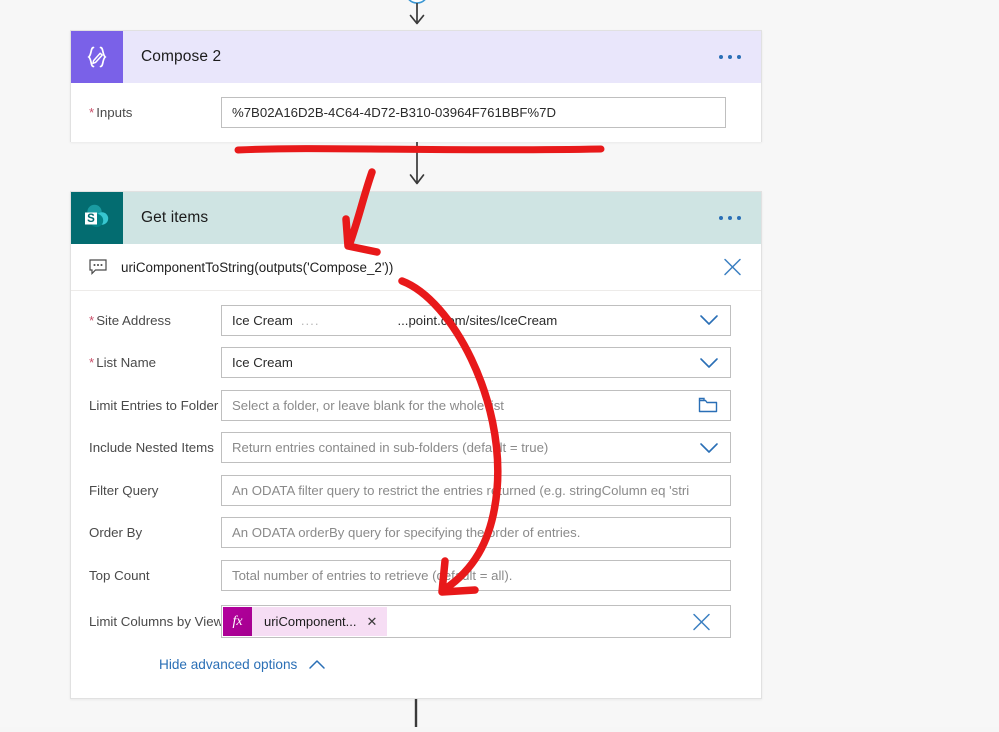 This screenshot has width=999, height=732. Describe the element at coordinates (317, 664) in the screenshot. I see `chevron-up-icon` at that location.